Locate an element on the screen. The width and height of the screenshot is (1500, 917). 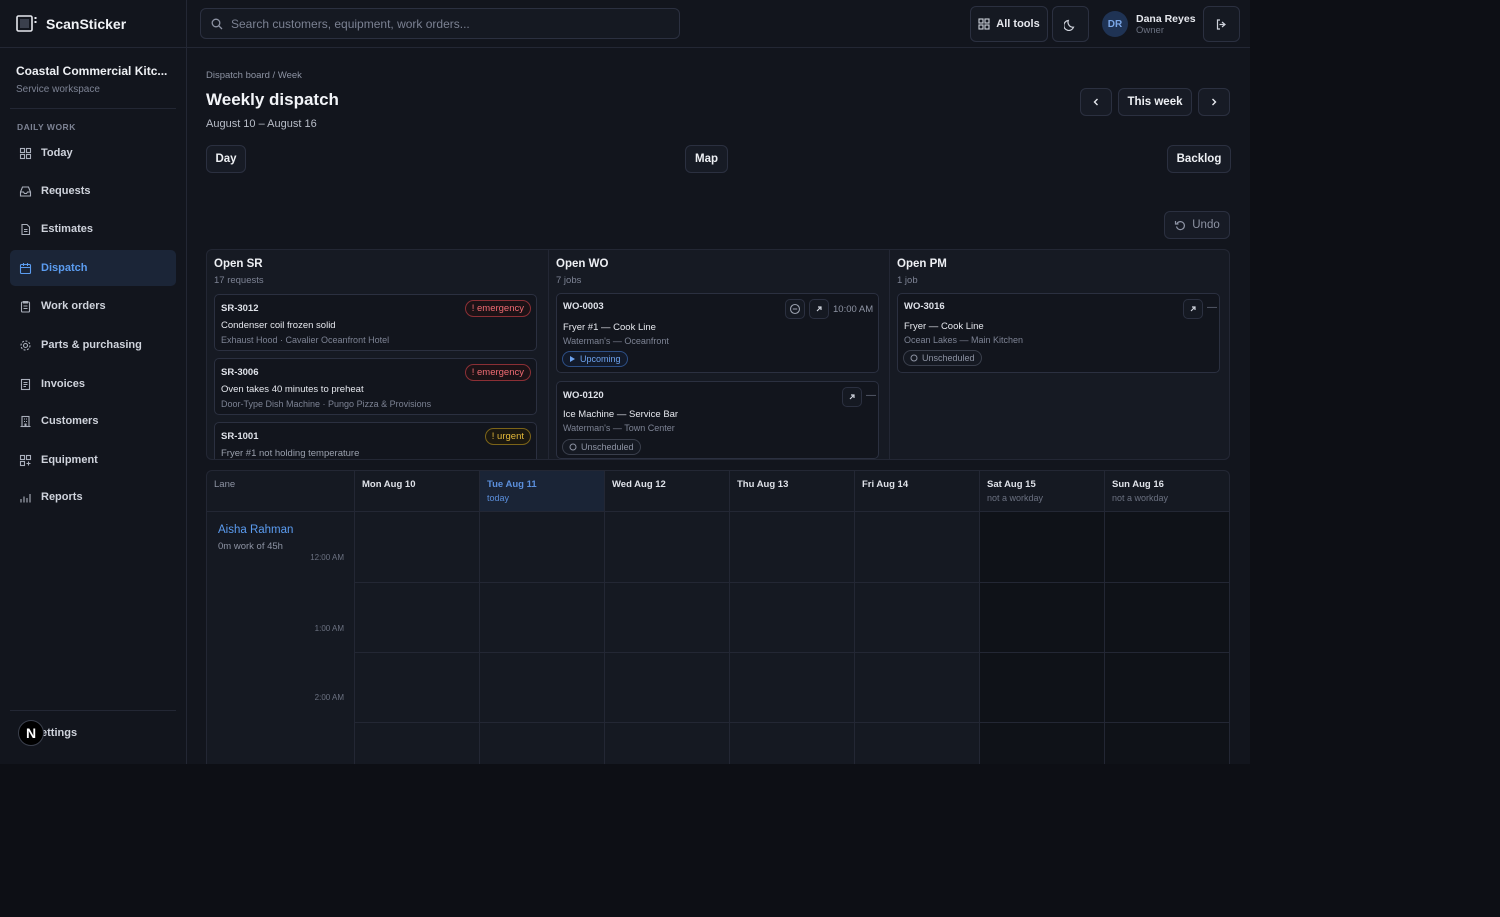
scan-logo-icon is located at coordinates (27, 24).